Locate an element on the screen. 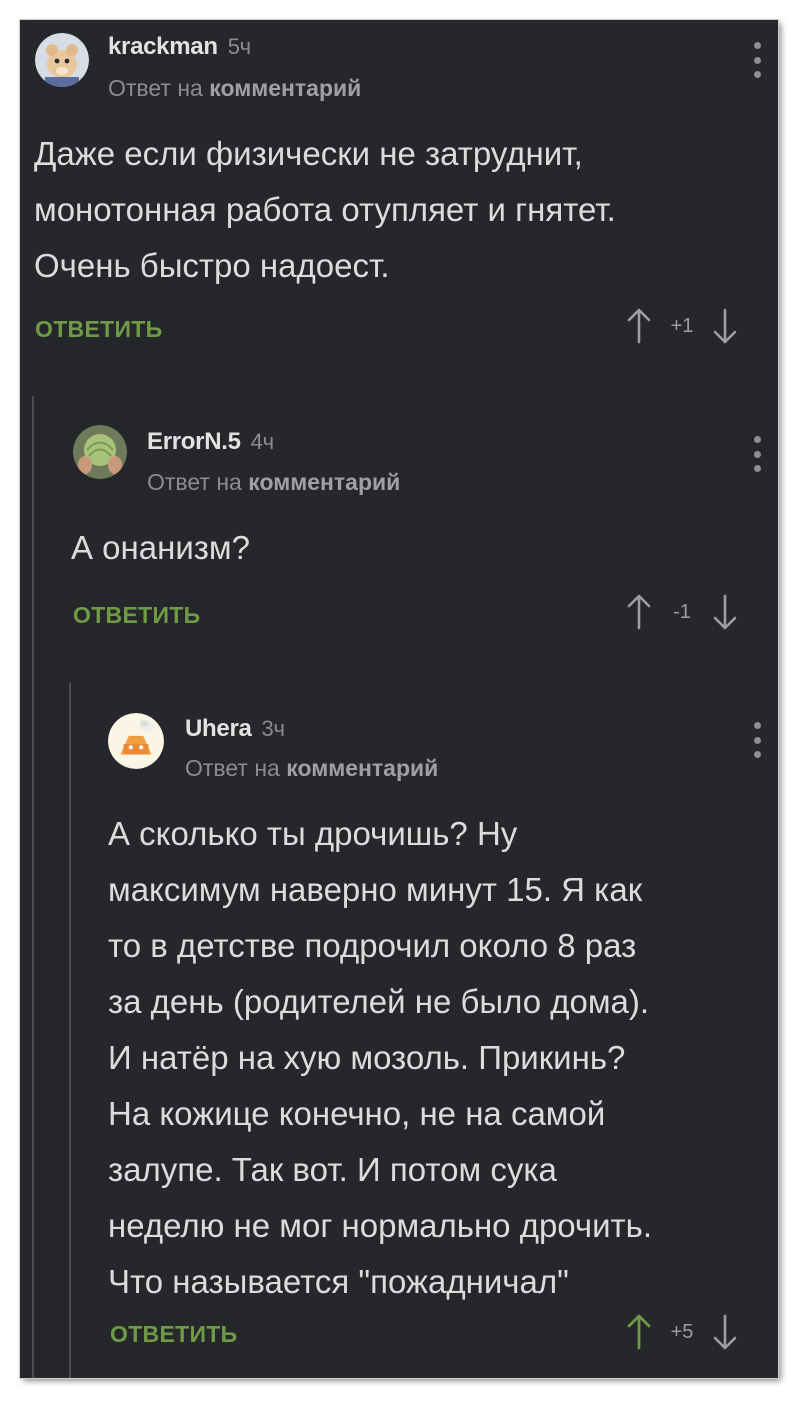  upvote-arrow-icon-active is located at coordinates (639, 1332).